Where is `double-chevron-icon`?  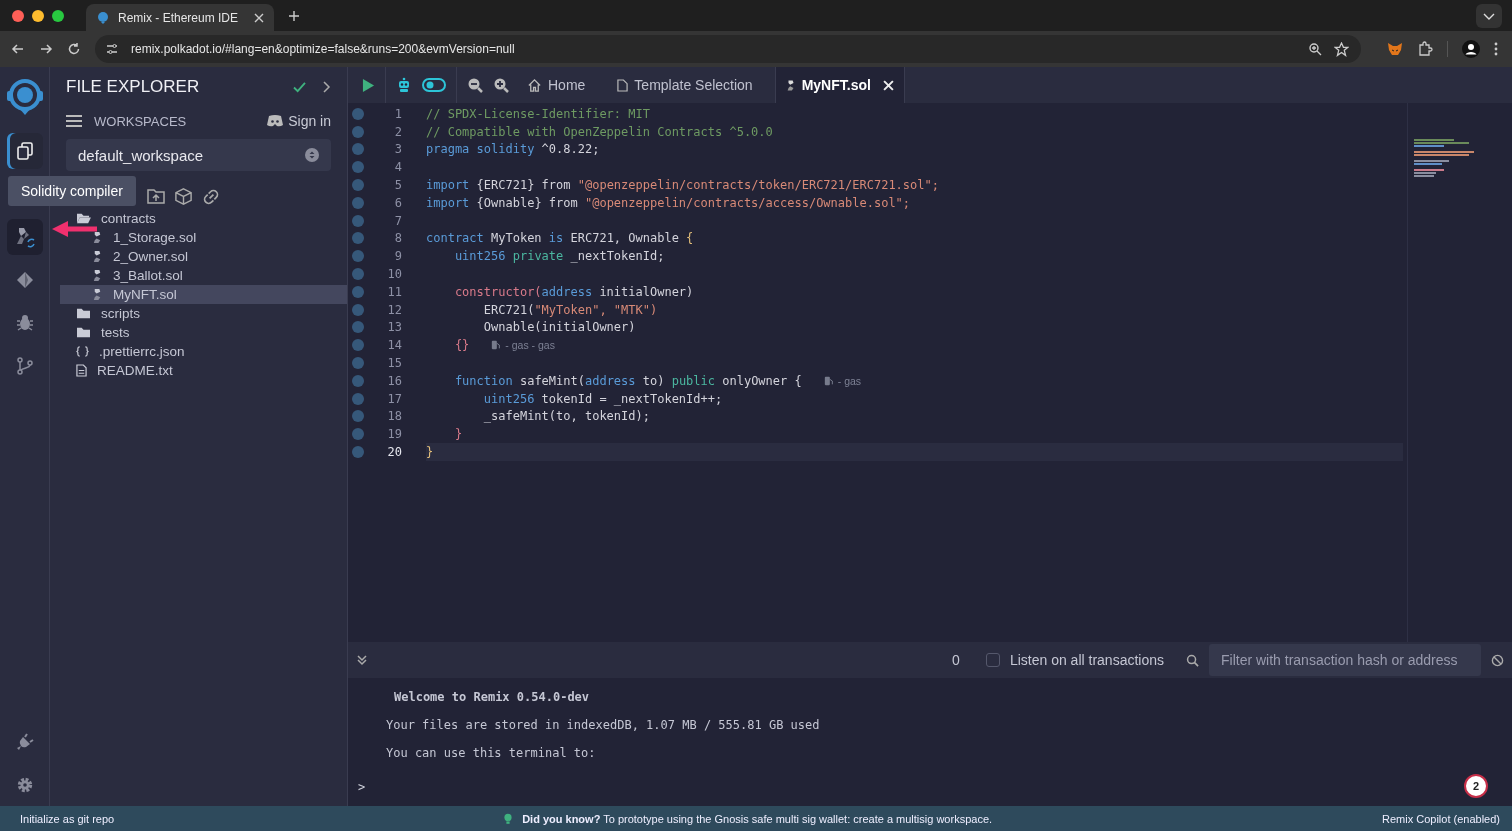 double-chevron-icon is located at coordinates (362, 660).